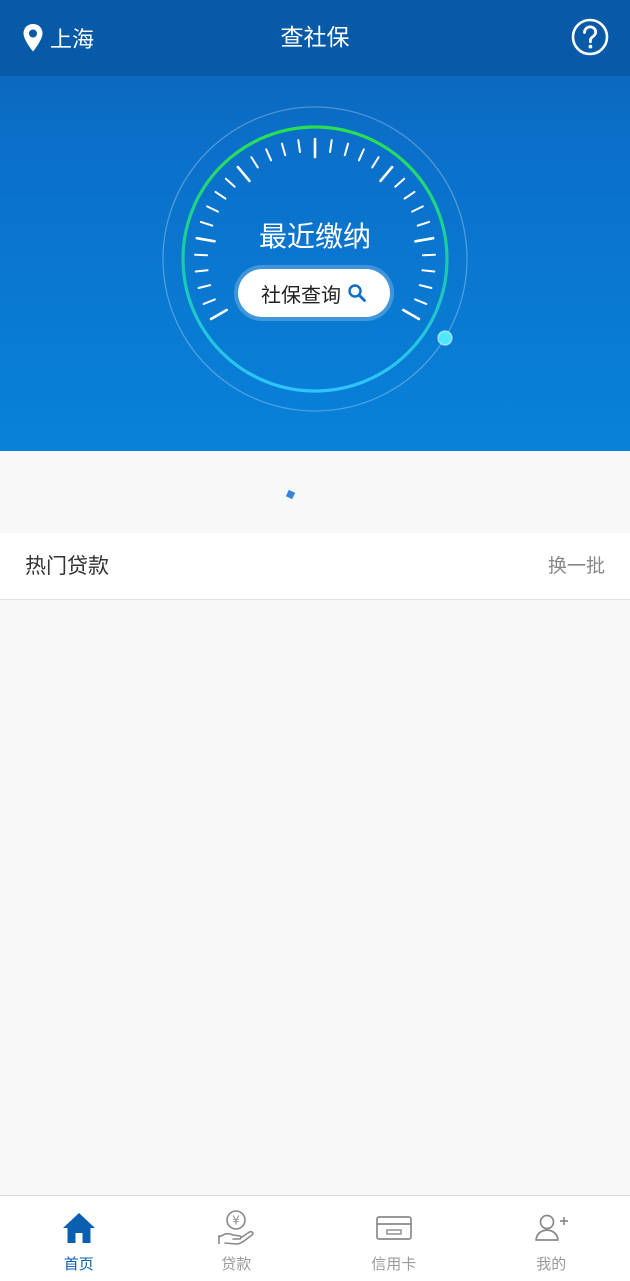  Describe the element at coordinates (301, 293) in the screenshot. I see `query-button-label: 社保查询` at that location.